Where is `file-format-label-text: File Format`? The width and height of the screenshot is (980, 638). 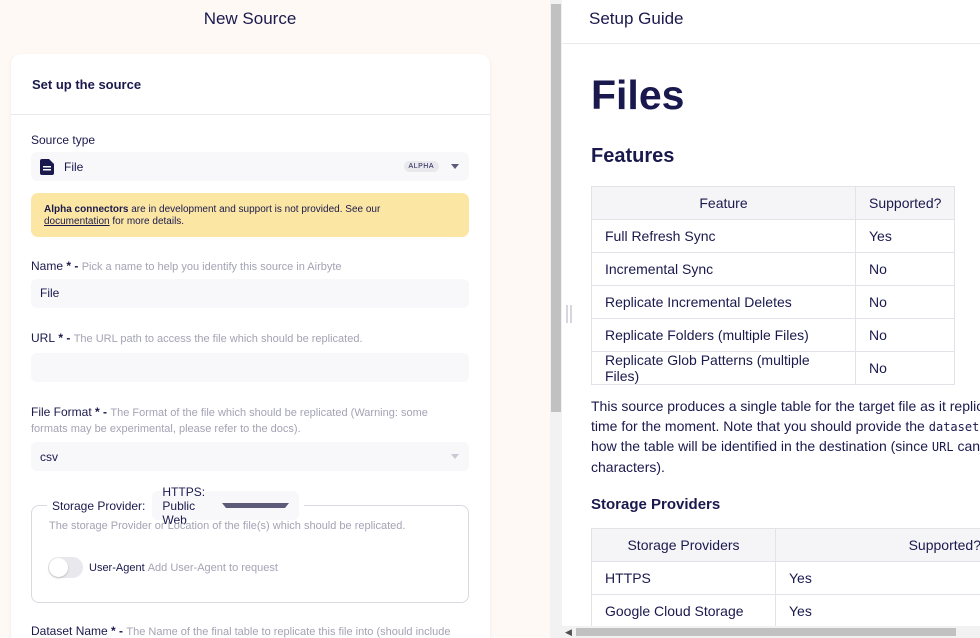
file-format-label-text: File Format is located at coordinates (61, 412).